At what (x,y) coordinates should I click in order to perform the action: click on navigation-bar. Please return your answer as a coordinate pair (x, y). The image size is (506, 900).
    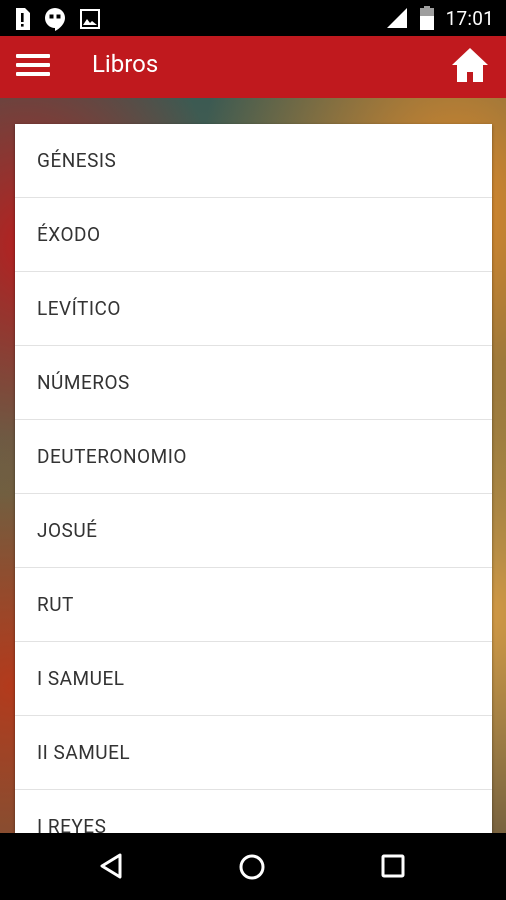
    Looking at the image, I should click on (253, 866).